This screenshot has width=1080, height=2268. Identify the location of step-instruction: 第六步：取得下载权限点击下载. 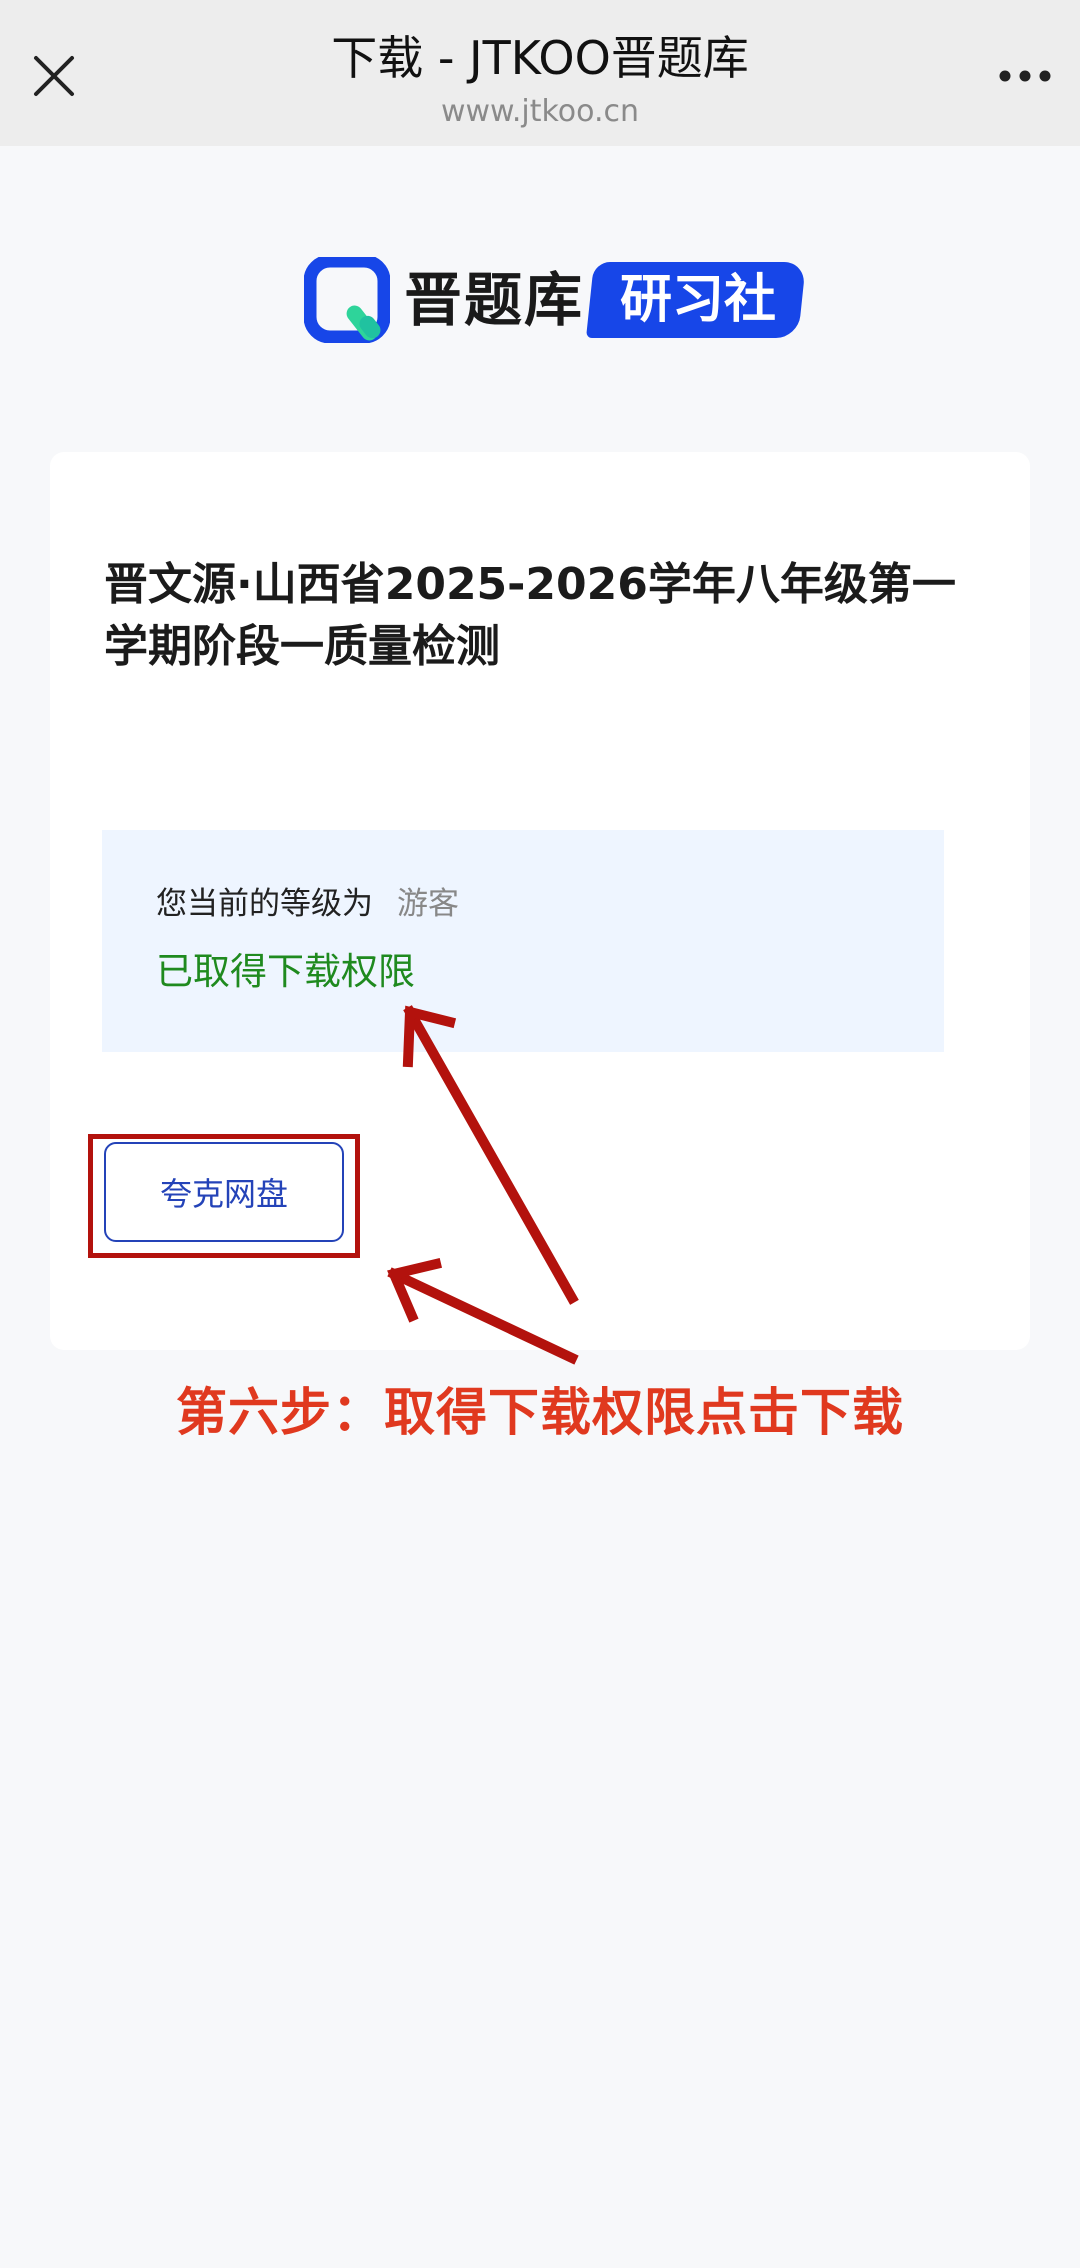
(539, 1413).